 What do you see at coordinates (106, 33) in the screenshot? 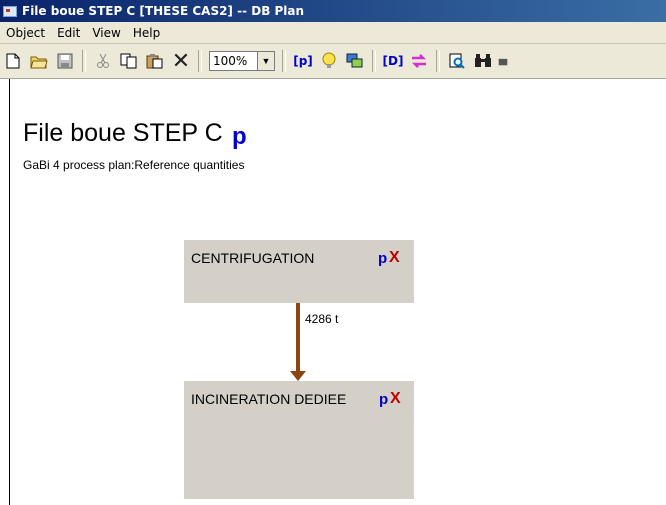
I see `menu-view: View` at bounding box center [106, 33].